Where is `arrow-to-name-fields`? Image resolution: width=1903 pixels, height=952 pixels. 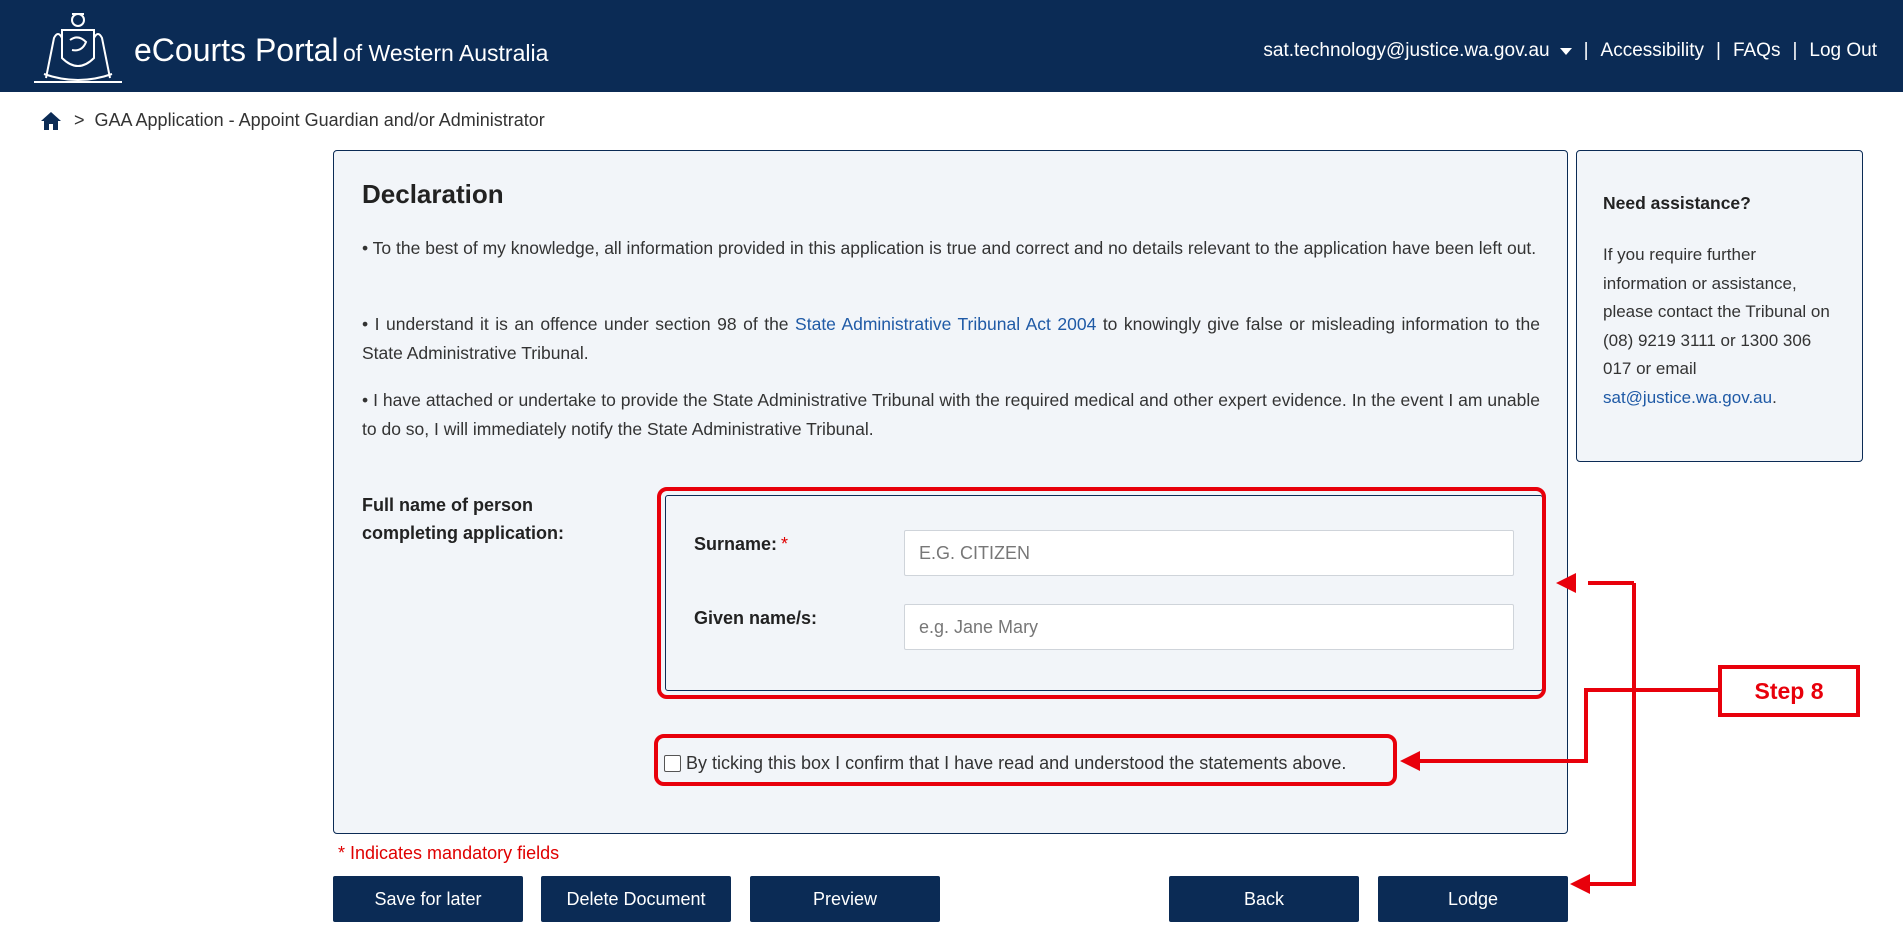
arrow-to-name-fields is located at coordinates (1612, 734).